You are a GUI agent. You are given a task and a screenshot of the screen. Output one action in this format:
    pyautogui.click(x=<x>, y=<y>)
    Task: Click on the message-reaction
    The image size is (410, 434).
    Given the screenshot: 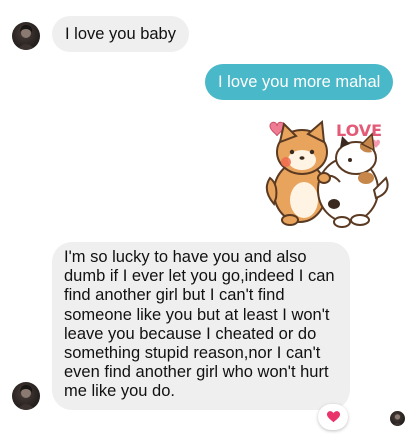 What is the action you would take?
    pyautogui.click(x=333, y=417)
    